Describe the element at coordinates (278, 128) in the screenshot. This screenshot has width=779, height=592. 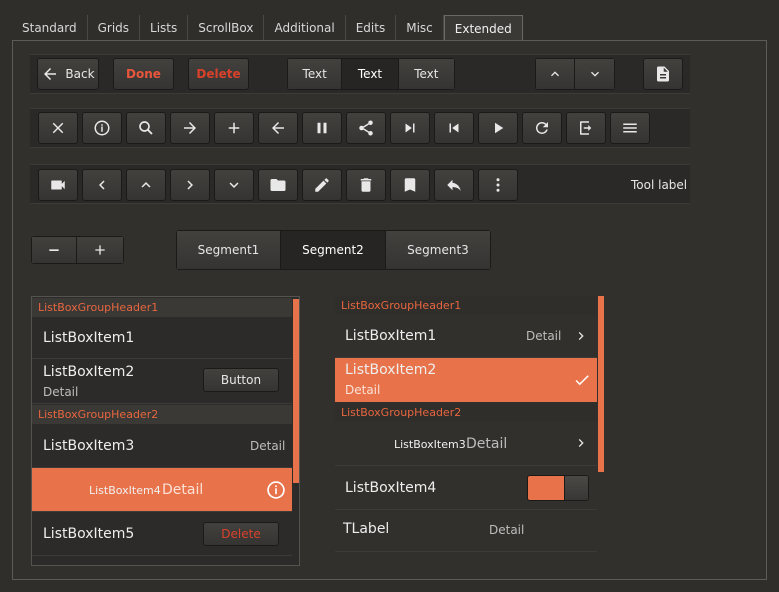
I see `previous-button` at that location.